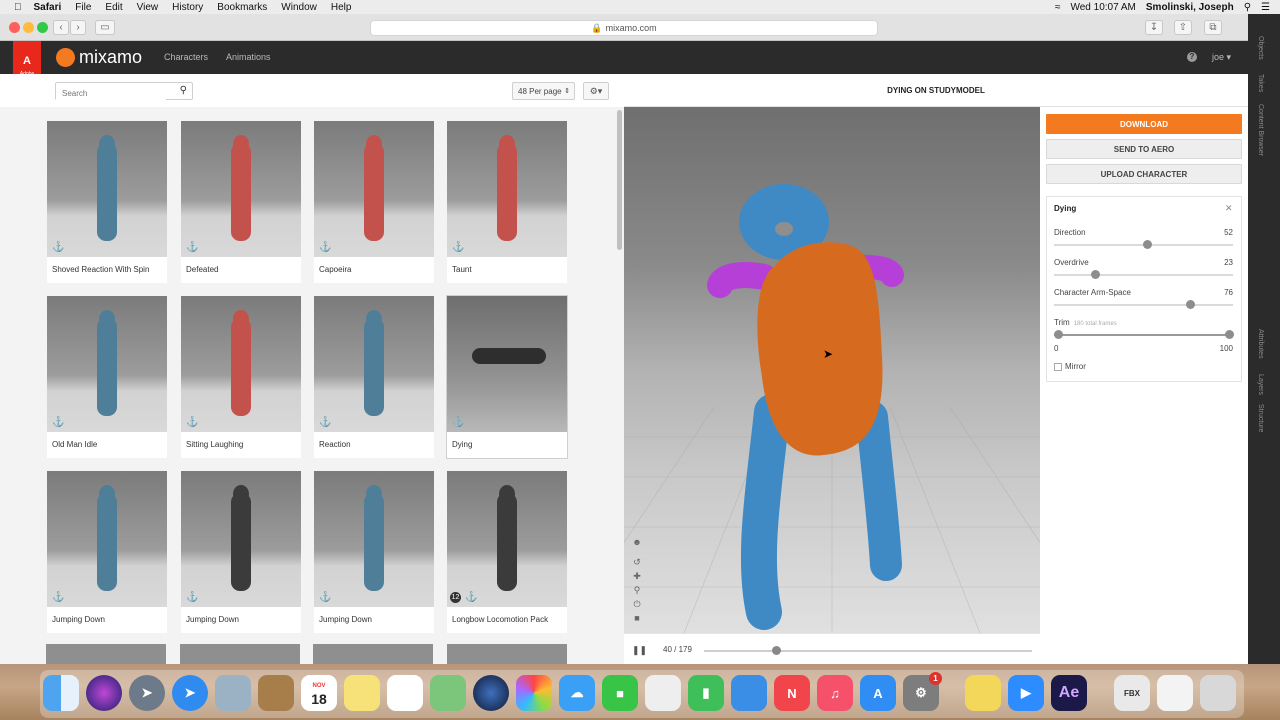 Image resolution: width=1280 pixels, height=720 pixels. What do you see at coordinates (190, 693) in the screenshot?
I see `safari-icon: ➤` at bounding box center [190, 693].